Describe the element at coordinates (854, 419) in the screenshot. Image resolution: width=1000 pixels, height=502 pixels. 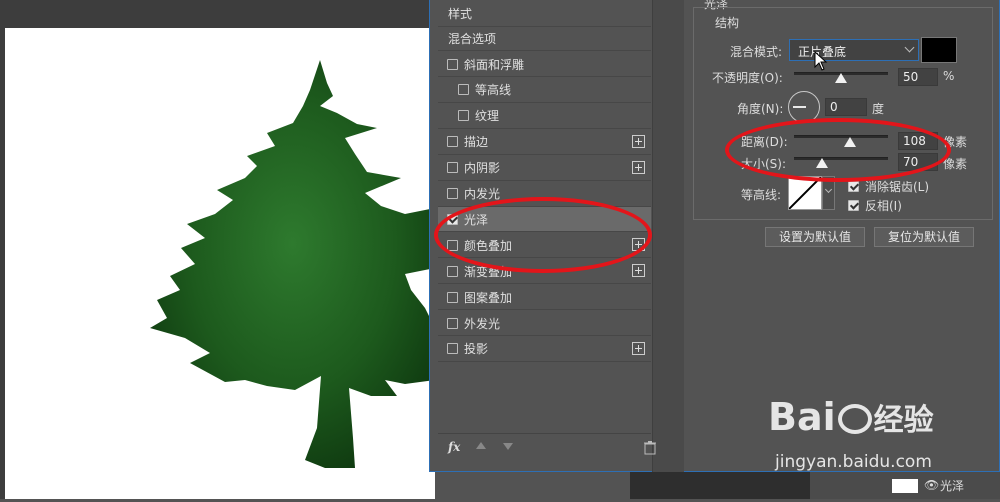
I see `paw-icon` at that location.